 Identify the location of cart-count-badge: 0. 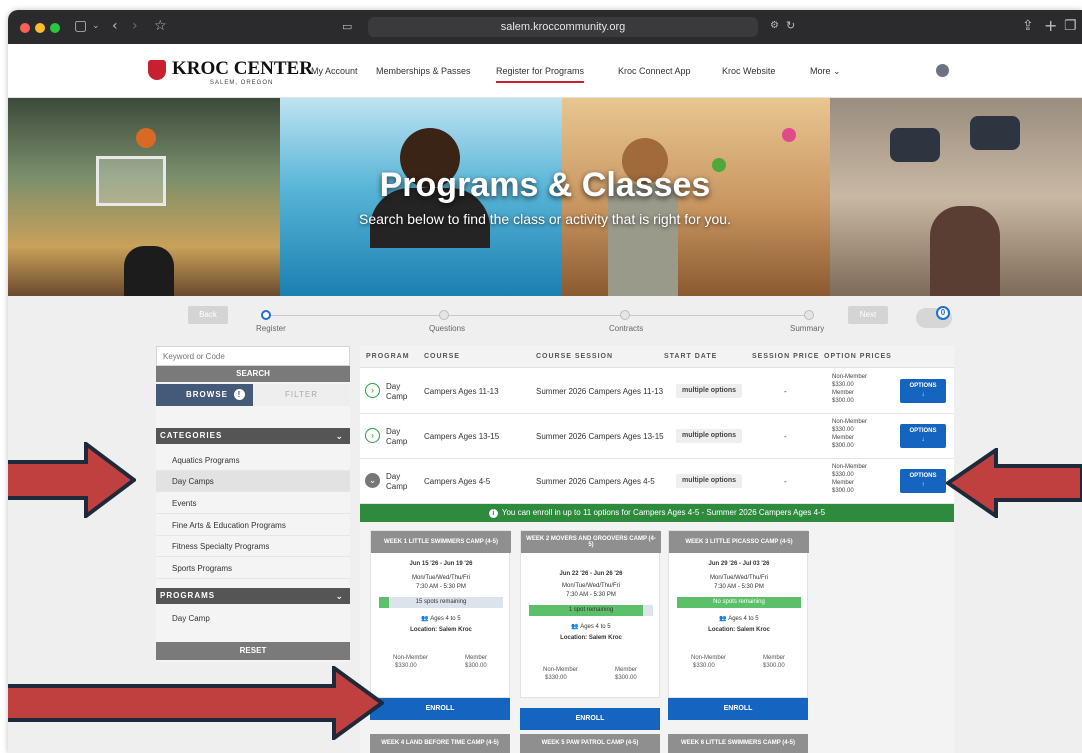
(943, 313).